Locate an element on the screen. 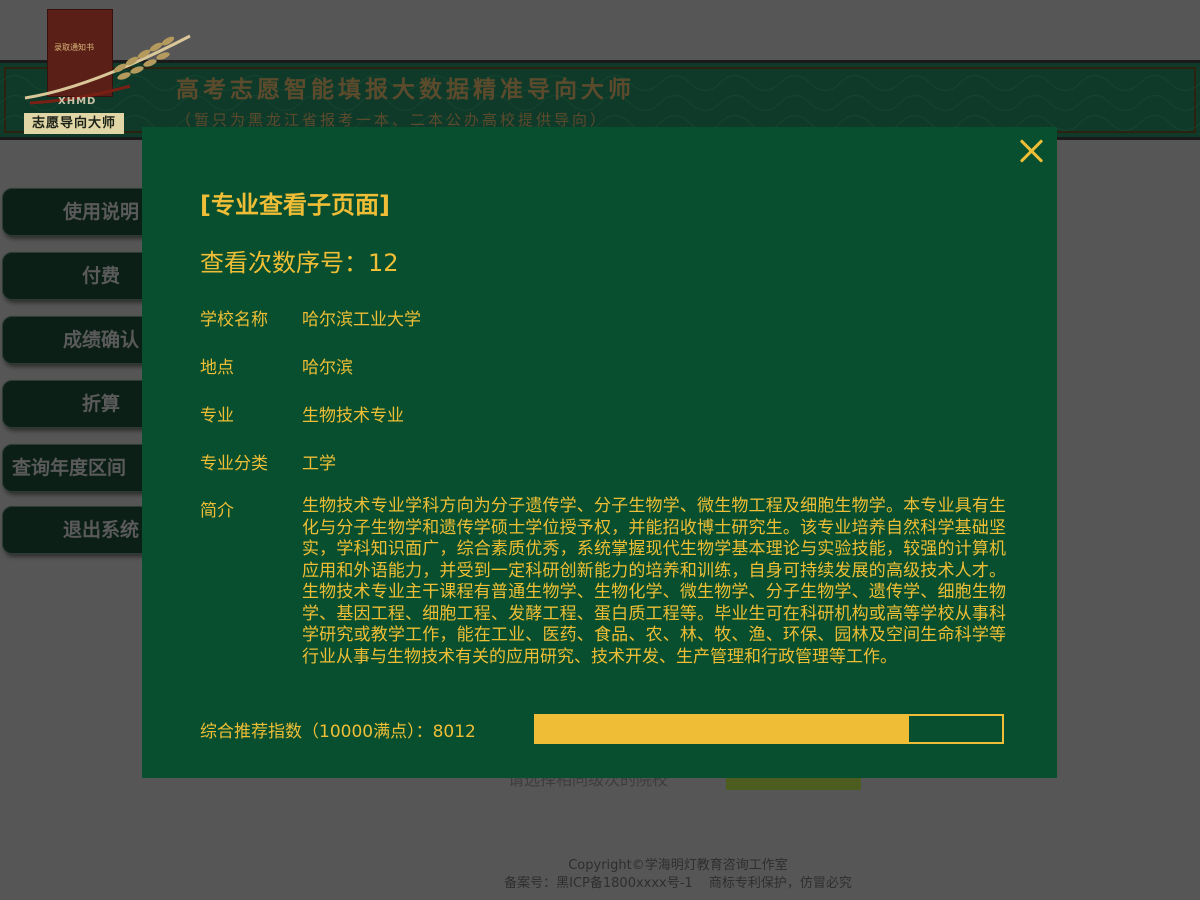 The image size is (1200, 900). banner-title: 高考志愿智能填报大数据精准导向大师 is located at coordinates (405, 89).